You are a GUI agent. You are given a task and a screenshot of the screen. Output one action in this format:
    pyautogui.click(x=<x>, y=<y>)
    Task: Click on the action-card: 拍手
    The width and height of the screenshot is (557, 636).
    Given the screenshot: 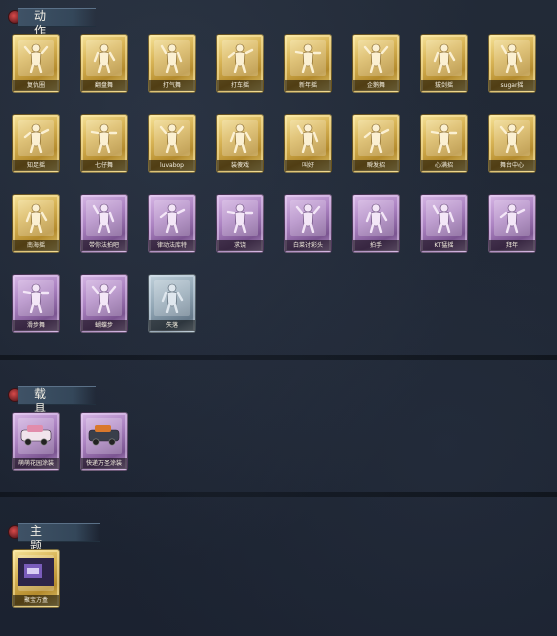 What is the action you would take?
    pyautogui.click(x=376, y=223)
    